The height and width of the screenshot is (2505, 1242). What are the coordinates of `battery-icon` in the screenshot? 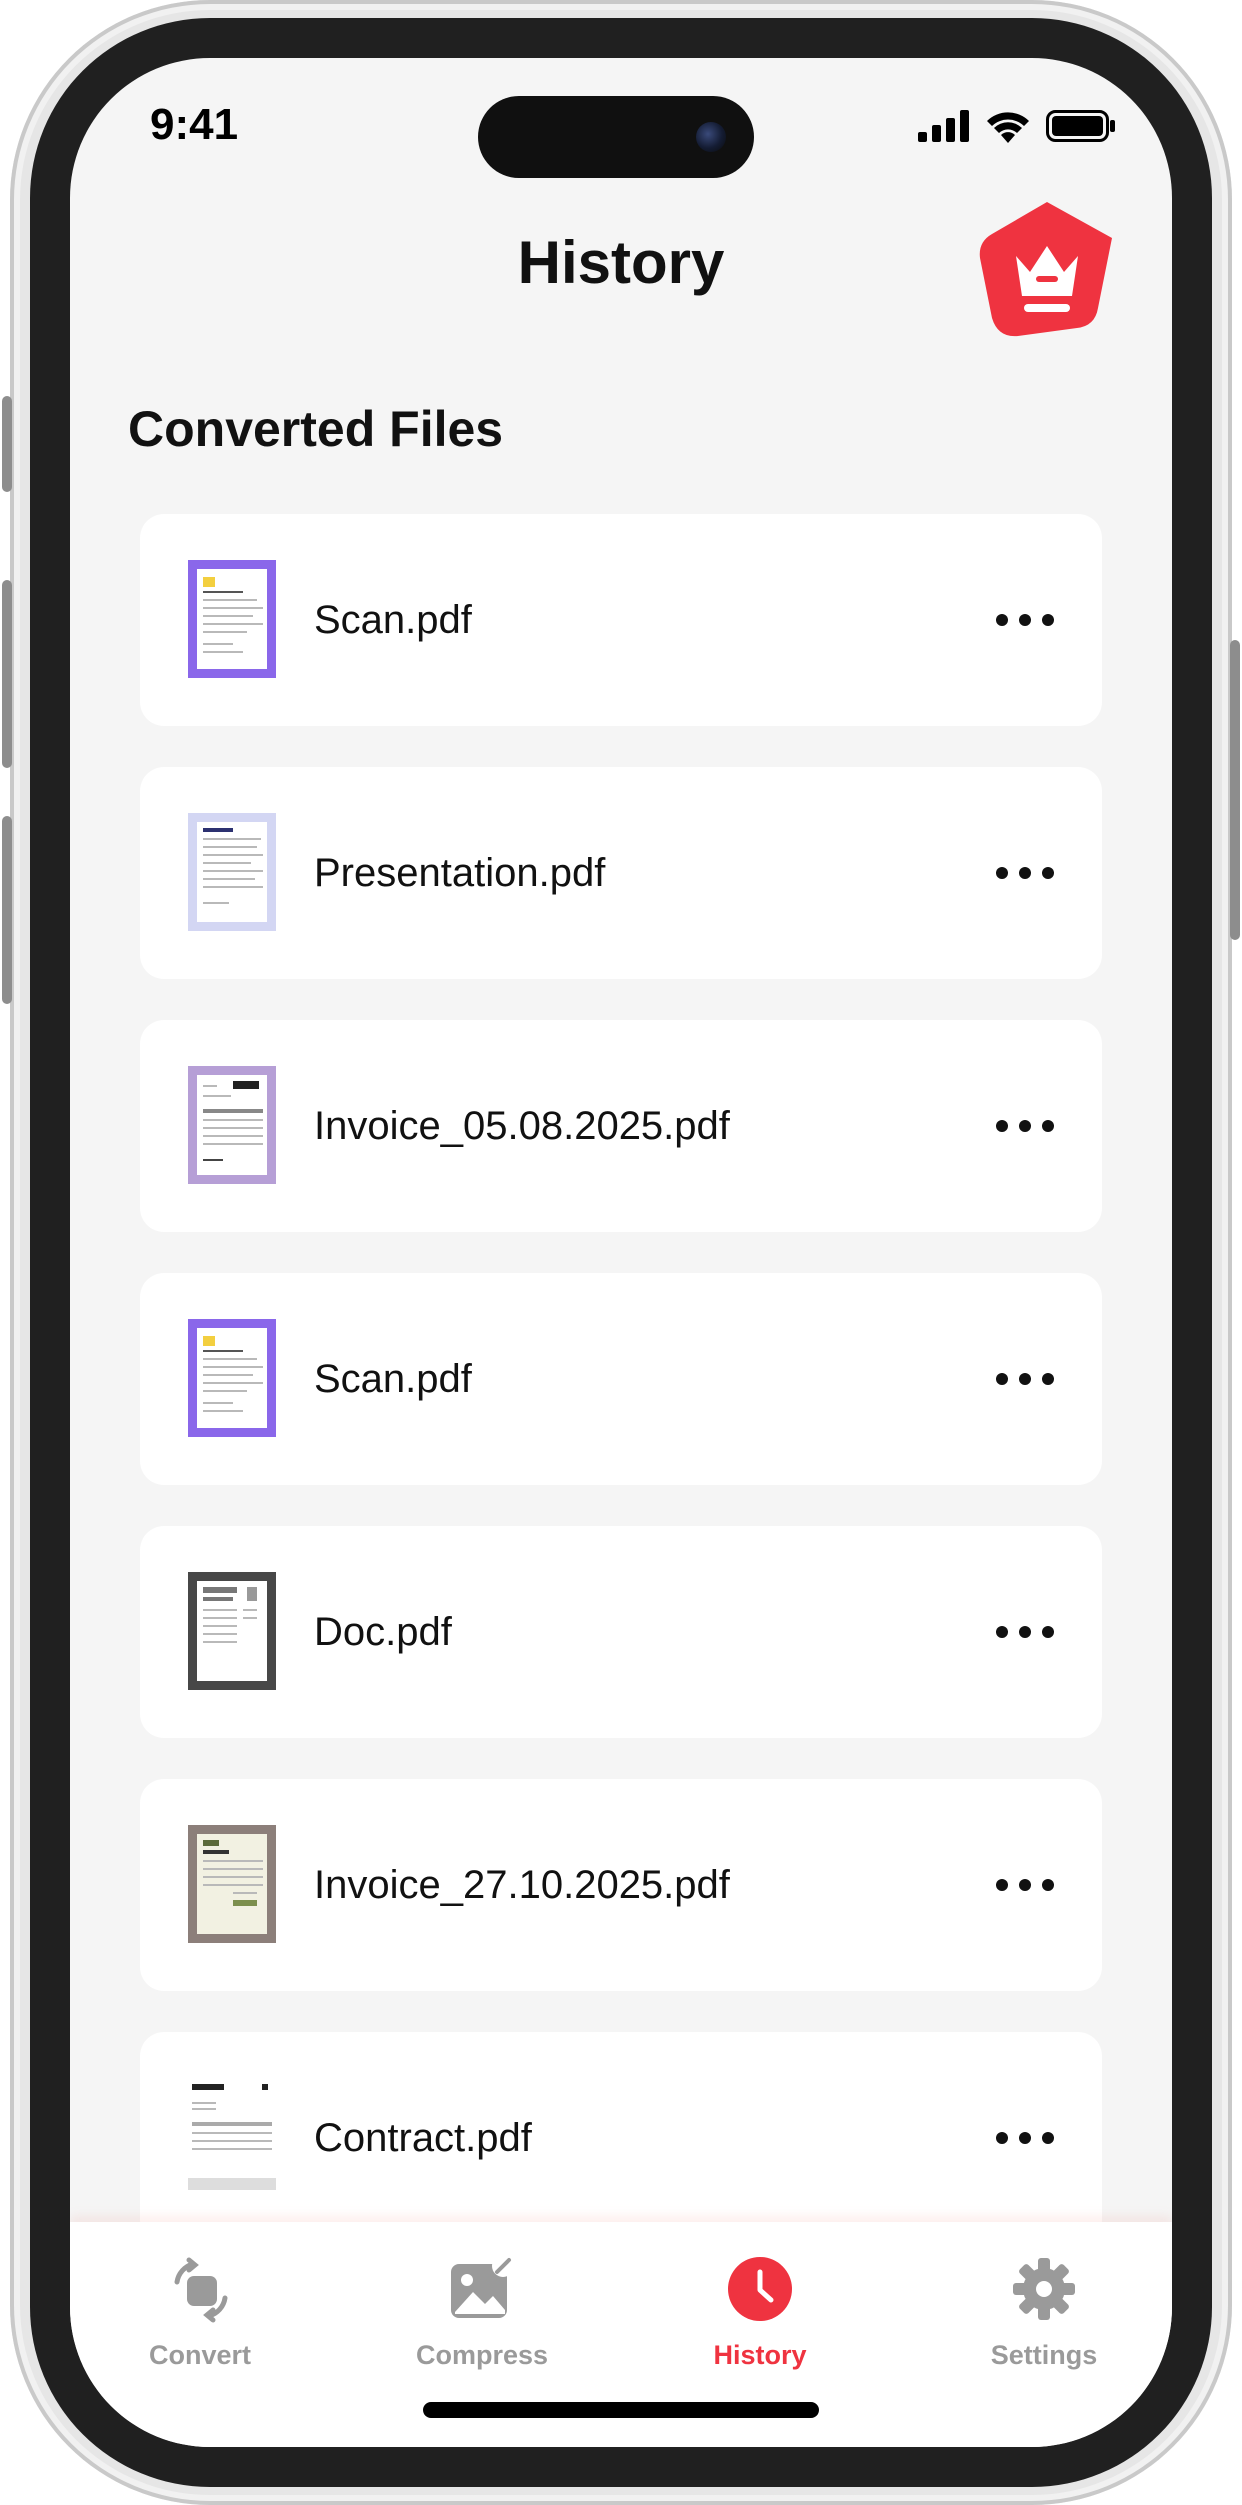 It's located at (1080, 126).